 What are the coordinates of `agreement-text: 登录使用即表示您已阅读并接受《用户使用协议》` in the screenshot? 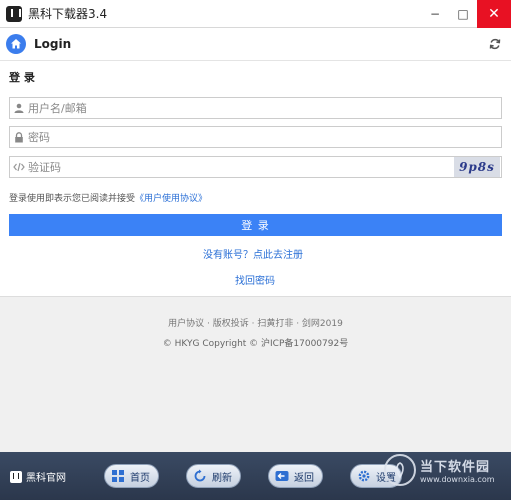 It's located at (108, 197).